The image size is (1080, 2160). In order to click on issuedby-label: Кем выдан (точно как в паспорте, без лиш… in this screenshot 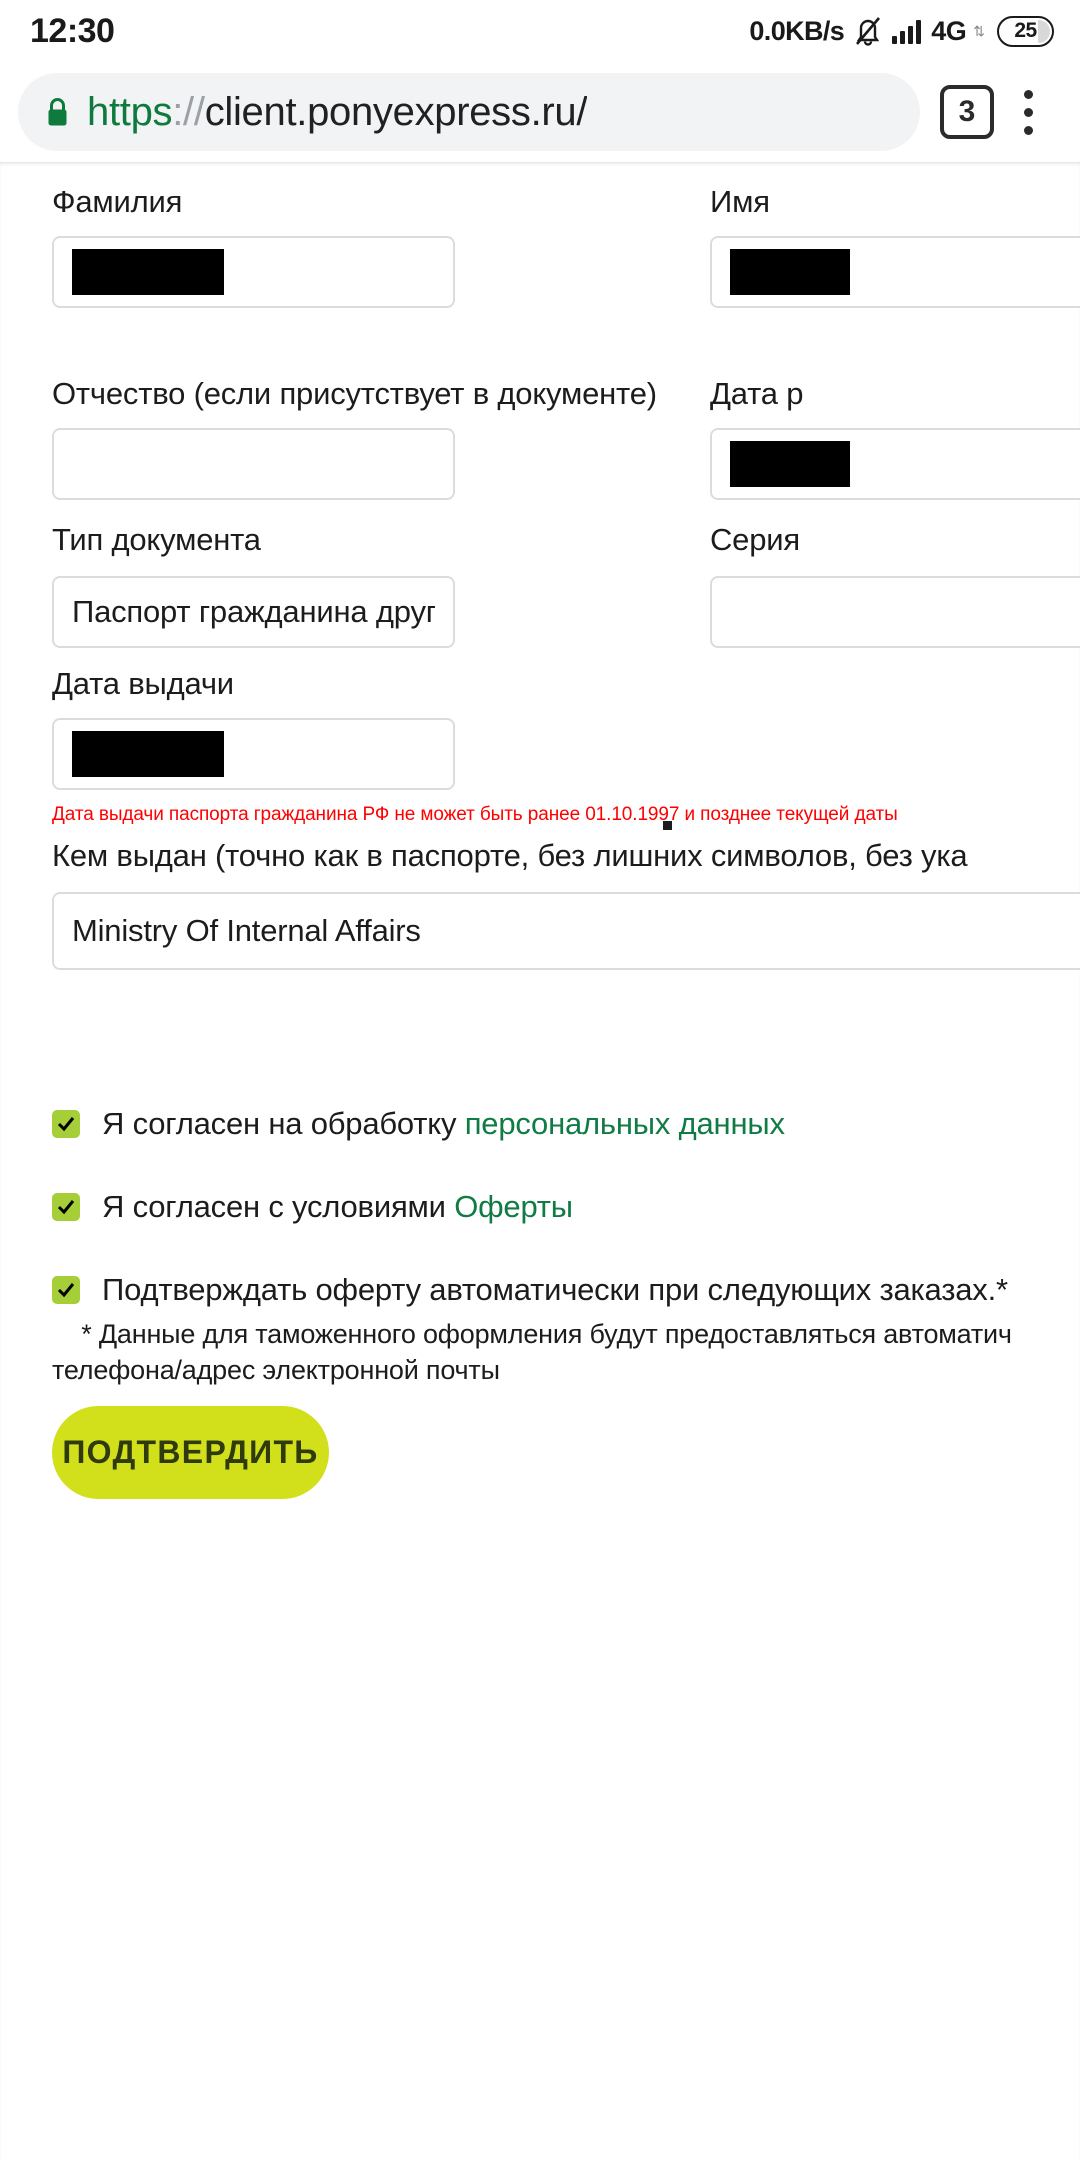, I will do `click(510, 855)`.